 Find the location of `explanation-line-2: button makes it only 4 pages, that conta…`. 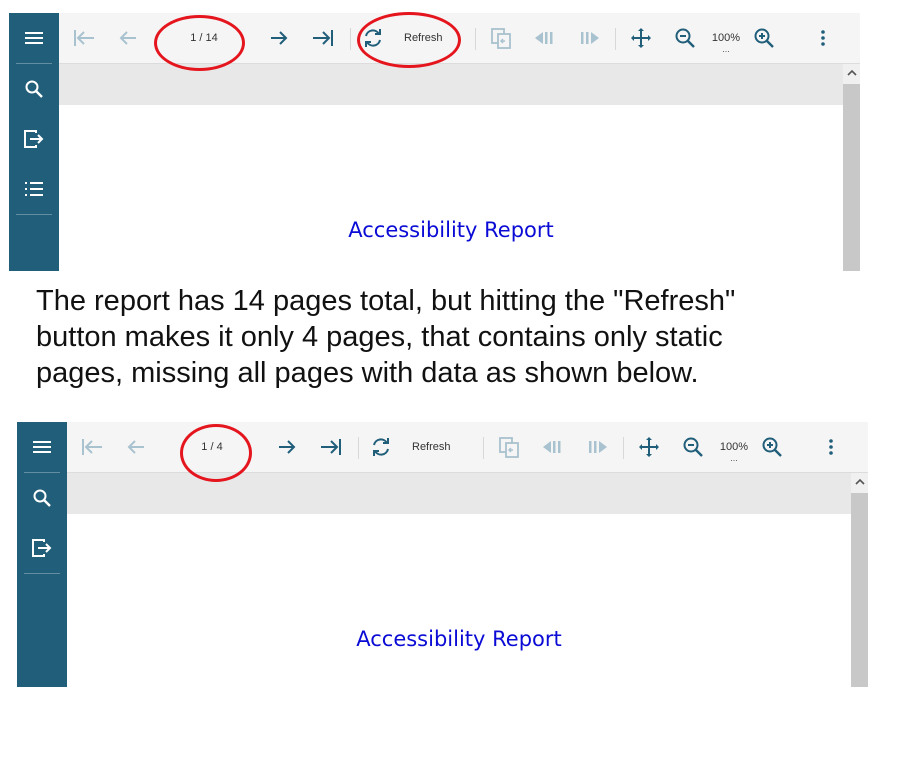

explanation-line-2: button makes it only 4 pages, that conta… is located at coordinates (379, 337).